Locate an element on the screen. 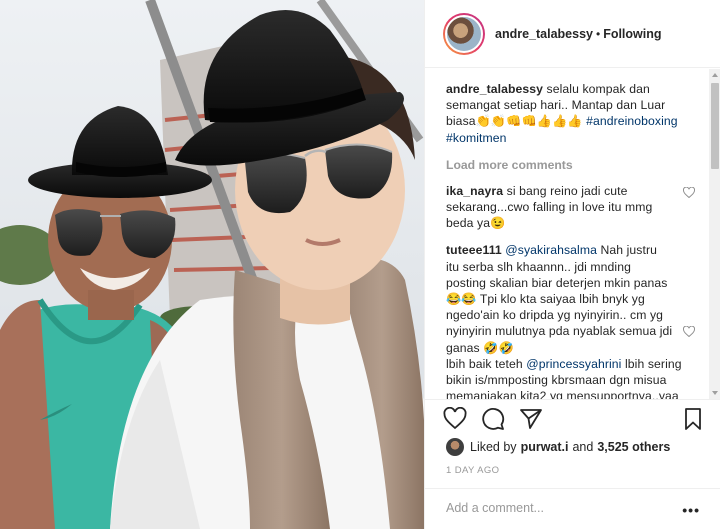  comment-username: ika_nayra is located at coordinates (474, 191).